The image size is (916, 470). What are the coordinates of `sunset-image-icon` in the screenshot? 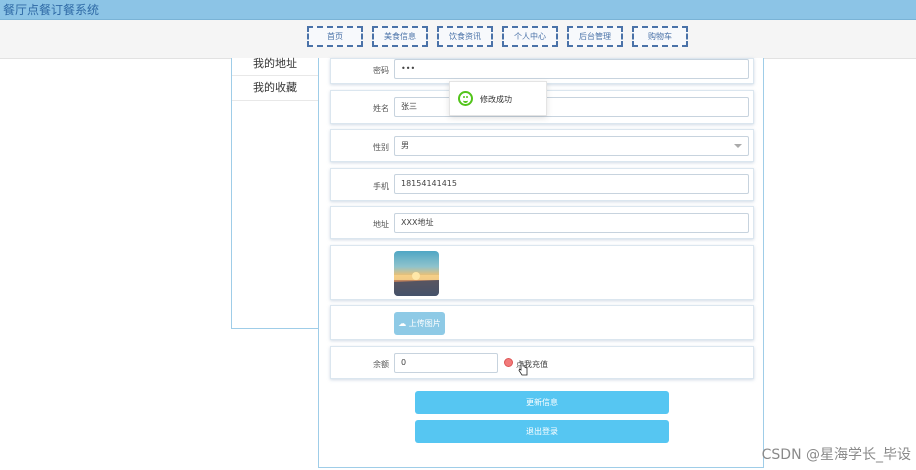 It's located at (416, 284).